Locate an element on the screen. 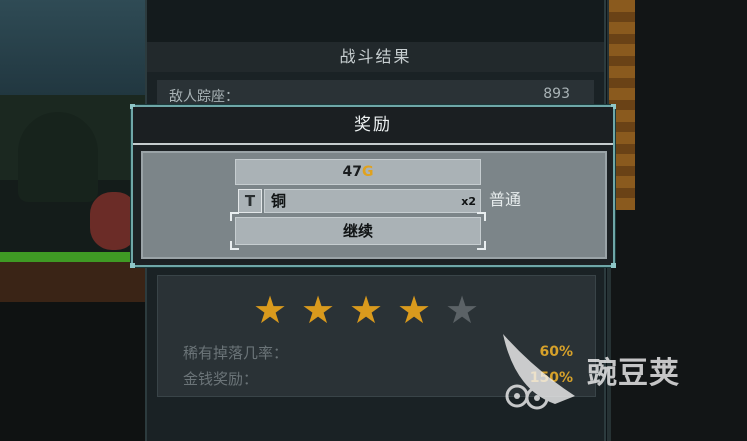  continue-label: 继续 is located at coordinates (357, 231).